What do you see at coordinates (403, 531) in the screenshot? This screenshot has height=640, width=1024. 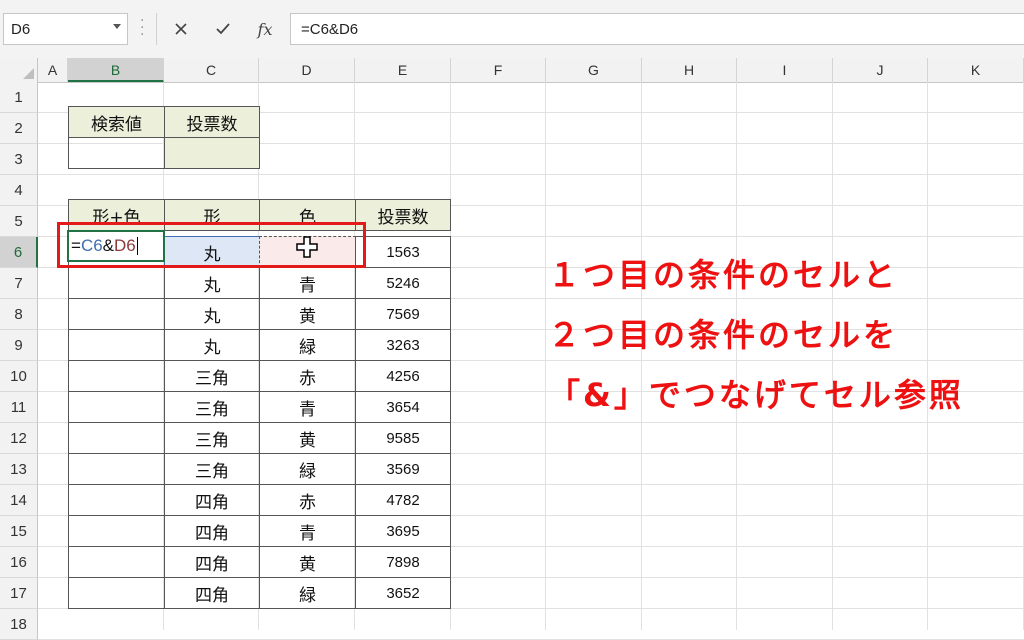 I see `cell-votes: 3695` at bounding box center [403, 531].